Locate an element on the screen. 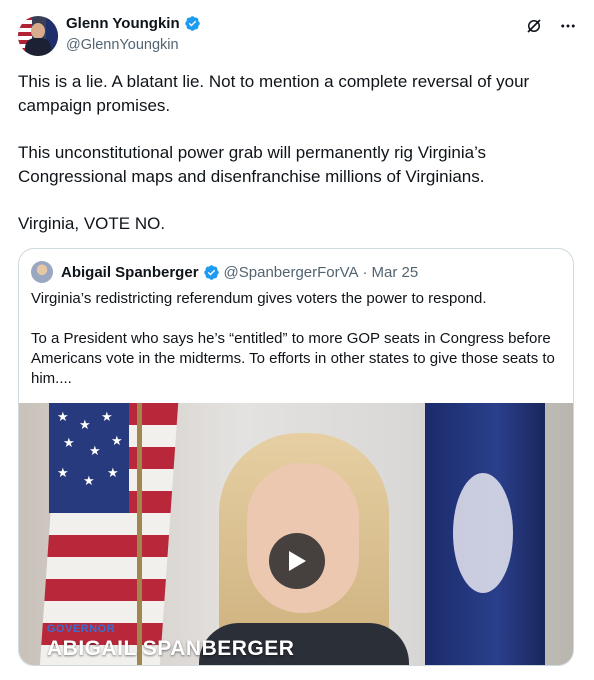 Image resolution: width=594 pixels, height=680 pixels. quote-avatar is located at coordinates (42, 272).